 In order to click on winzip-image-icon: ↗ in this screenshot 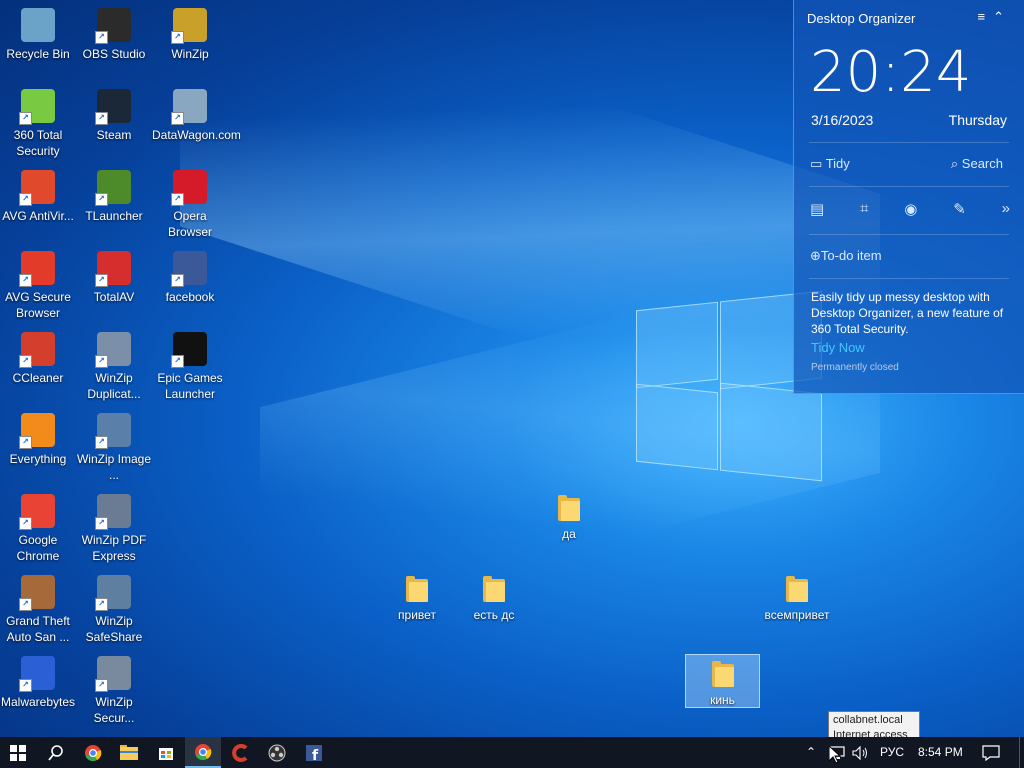, I will do `click(113, 431)`.